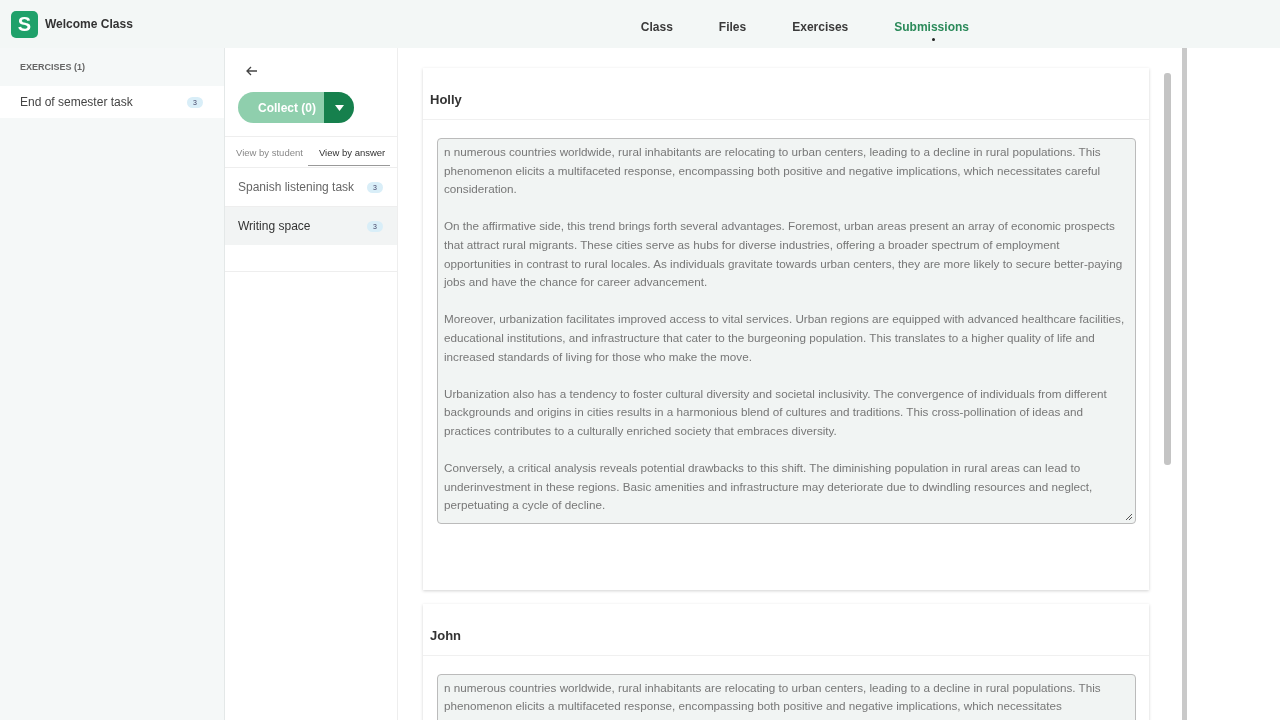  I want to click on answer-paragraph: Conversely, a critical analysis reveals potential drawbacks to this shift. The diminishing population in rural areas can lead to underinvestment in these regions. Basic amenities and infrastructure may deteriorate due to dwindling resources and neglect, perpetuating a cycle of decline., so click(769, 487).